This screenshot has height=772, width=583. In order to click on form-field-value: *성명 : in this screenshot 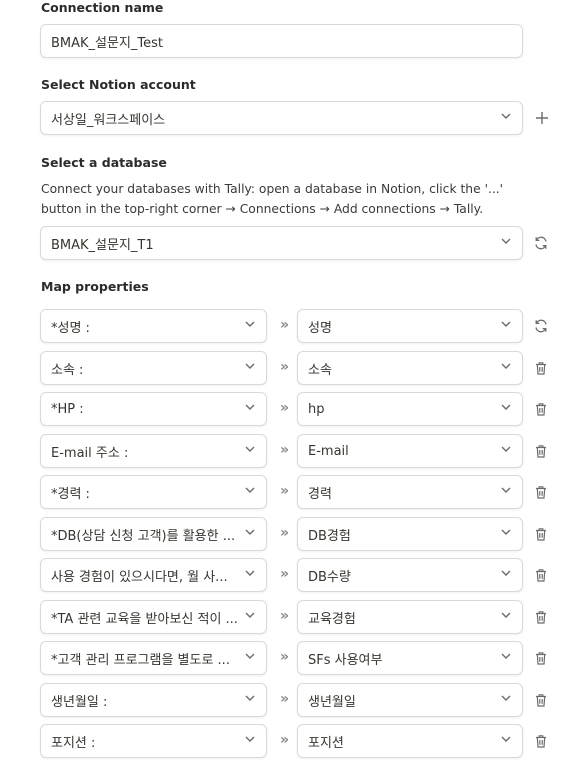, I will do `click(70, 328)`.